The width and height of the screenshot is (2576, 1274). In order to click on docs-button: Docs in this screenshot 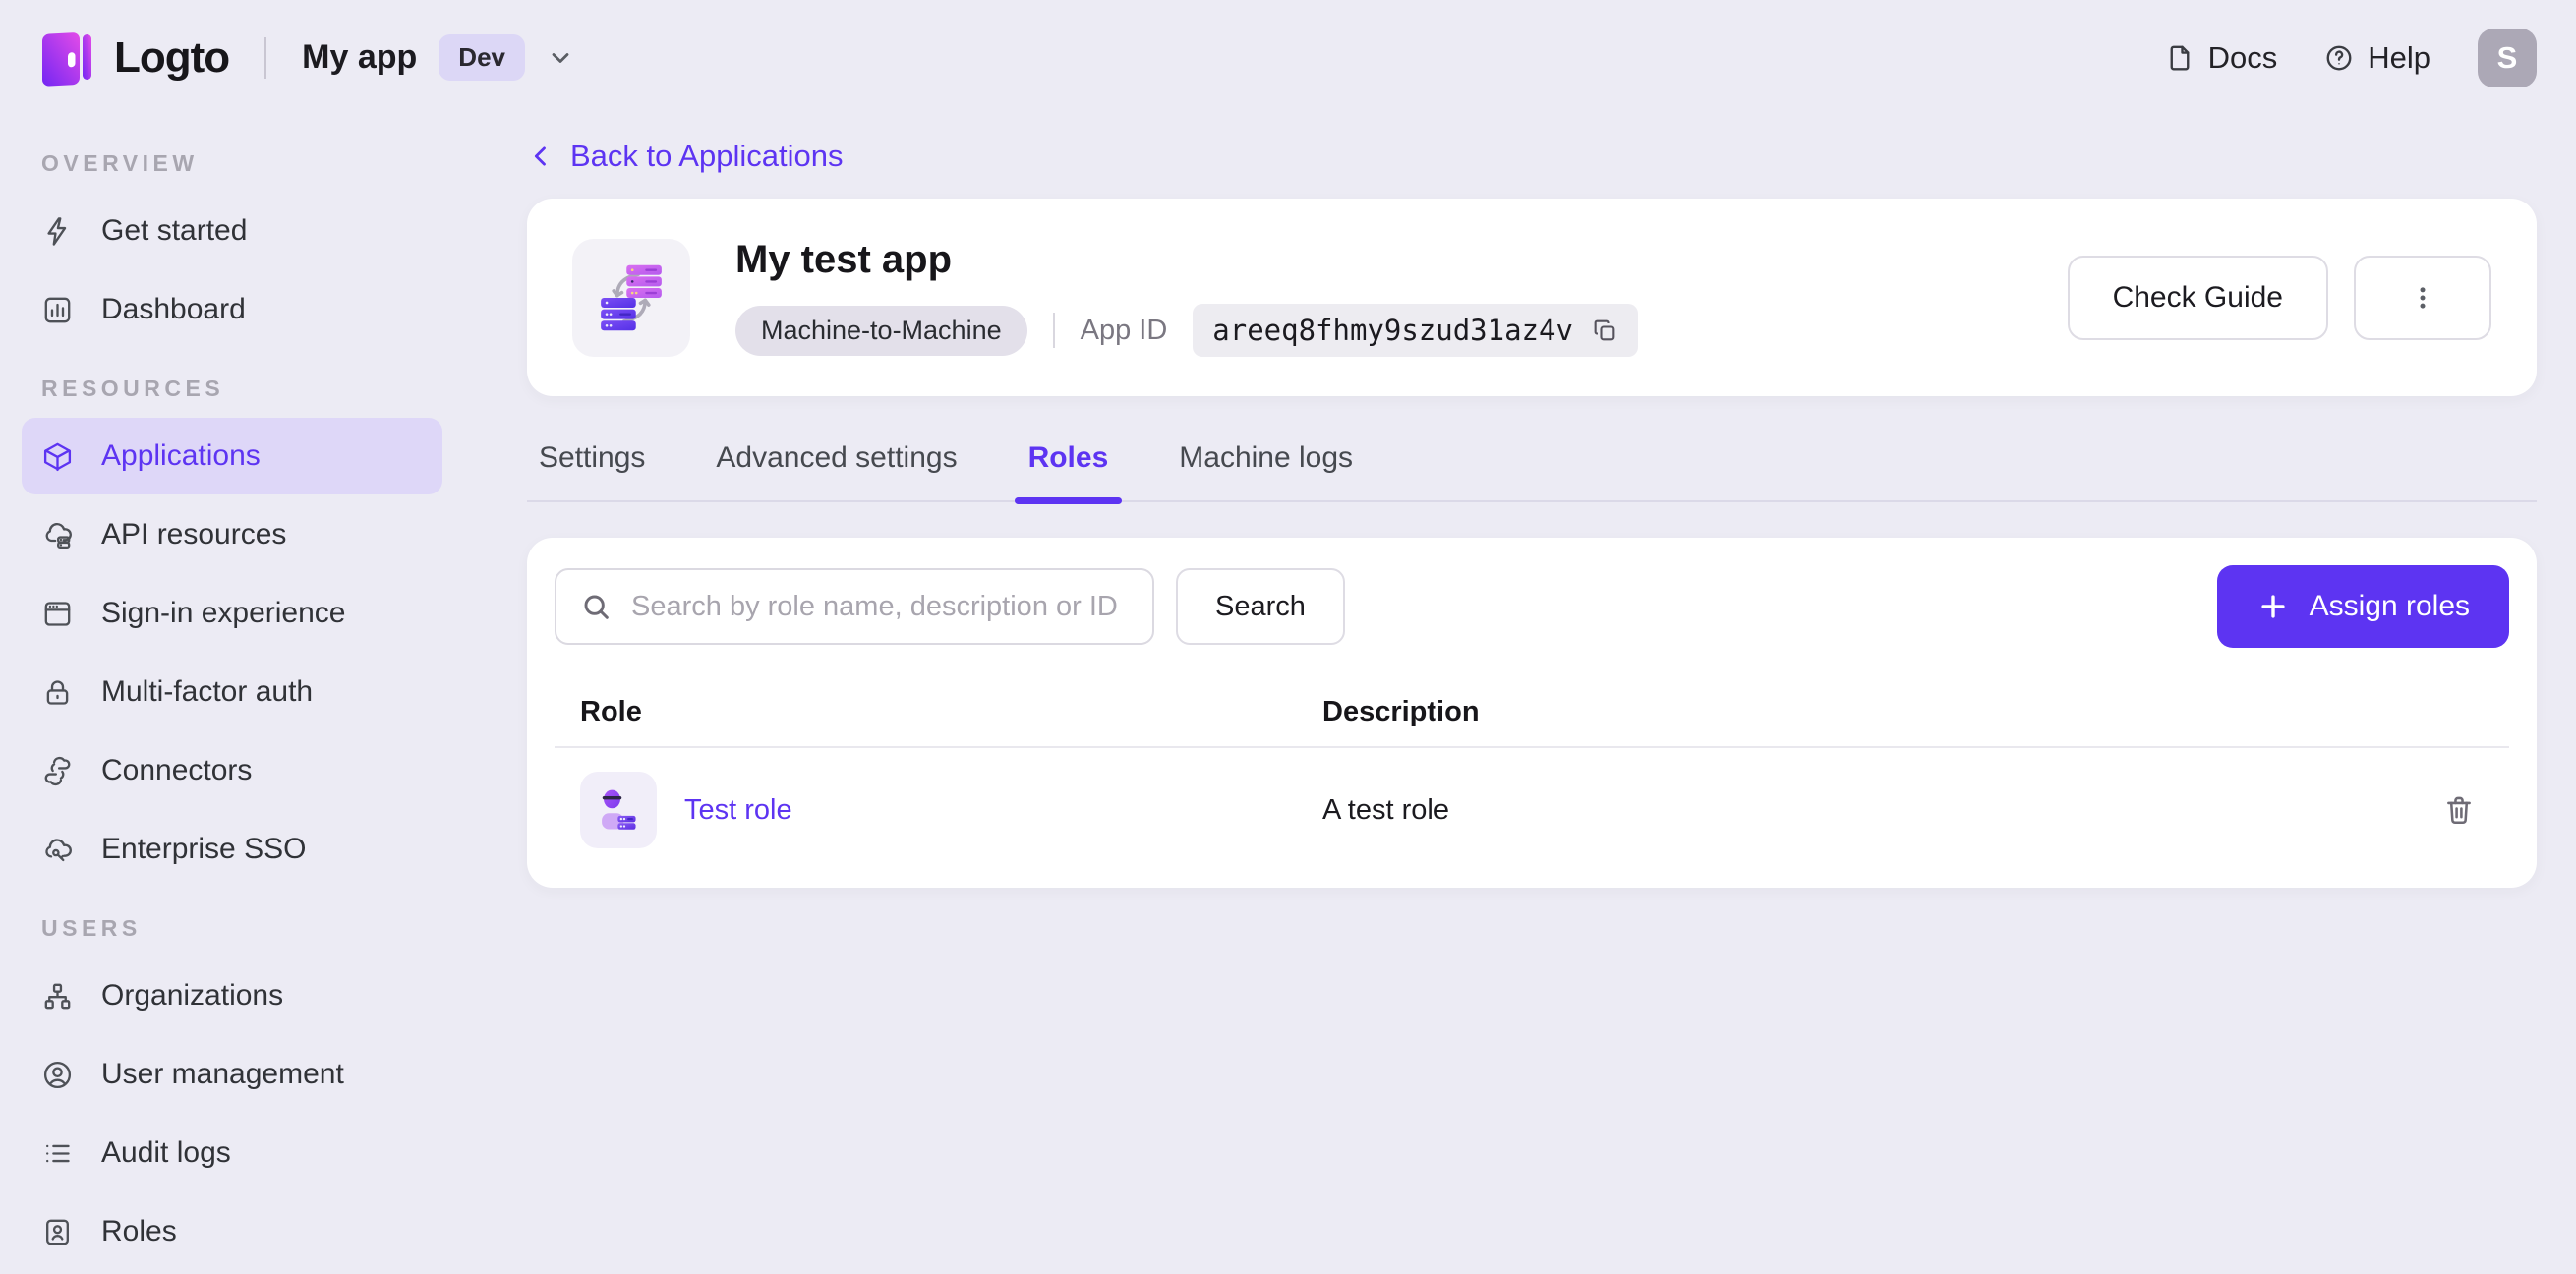, I will do `click(2221, 57)`.